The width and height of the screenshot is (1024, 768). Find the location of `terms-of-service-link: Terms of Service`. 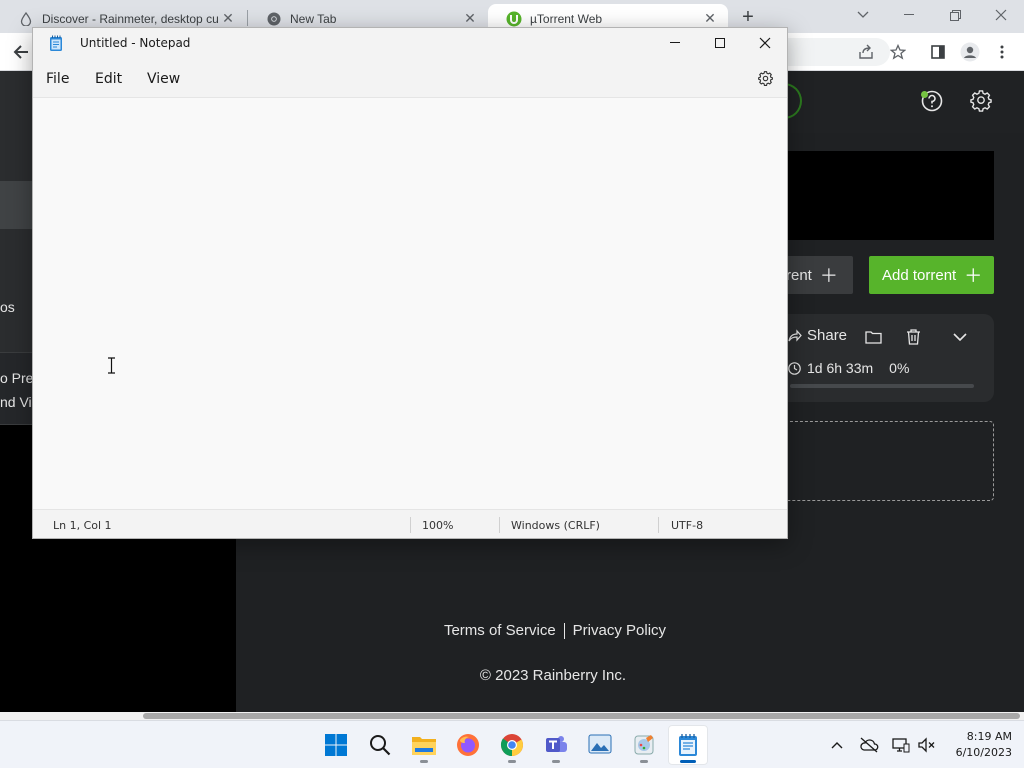

terms-of-service-link: Terms of Service is located at coordinates (500, 630).